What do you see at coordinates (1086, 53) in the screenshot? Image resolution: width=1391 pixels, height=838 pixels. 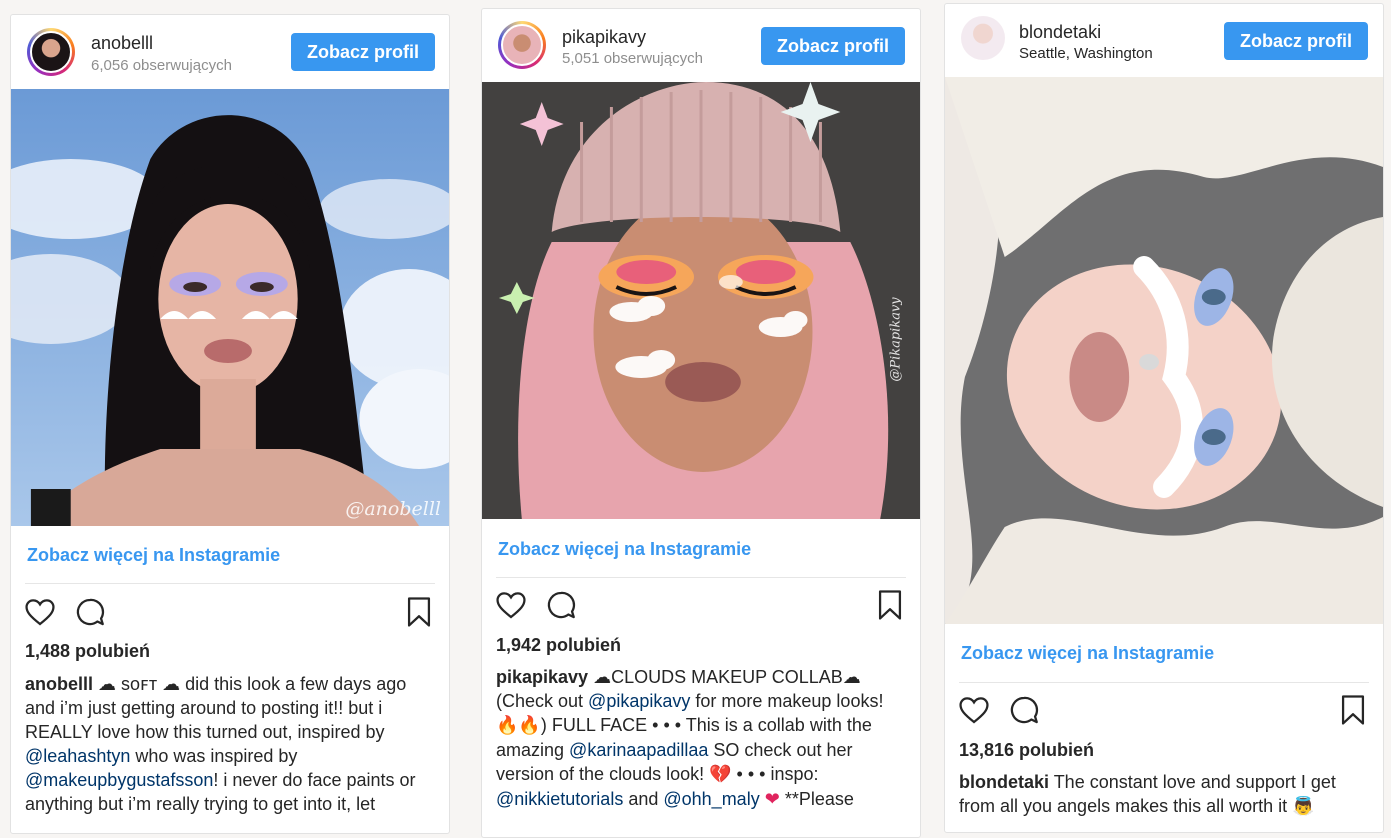 I see `location: Seattle, Washington` at bounding box center [1086, 53].